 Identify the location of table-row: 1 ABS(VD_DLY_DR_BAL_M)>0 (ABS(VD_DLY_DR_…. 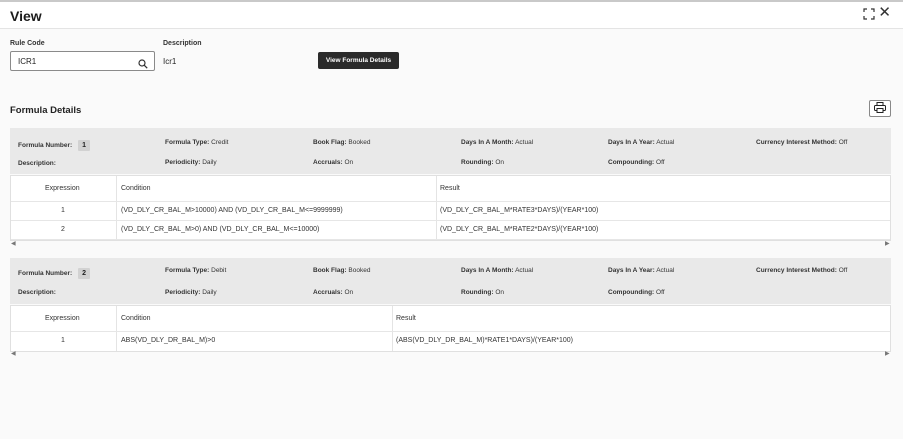
(450, 341).